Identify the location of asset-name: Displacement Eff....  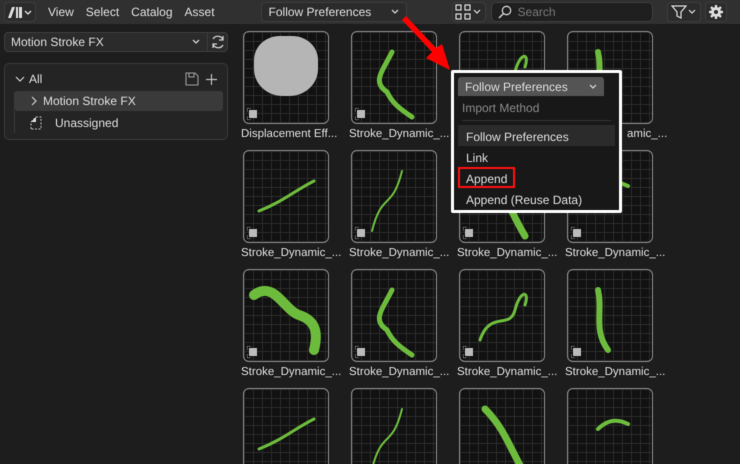
(289, 134).